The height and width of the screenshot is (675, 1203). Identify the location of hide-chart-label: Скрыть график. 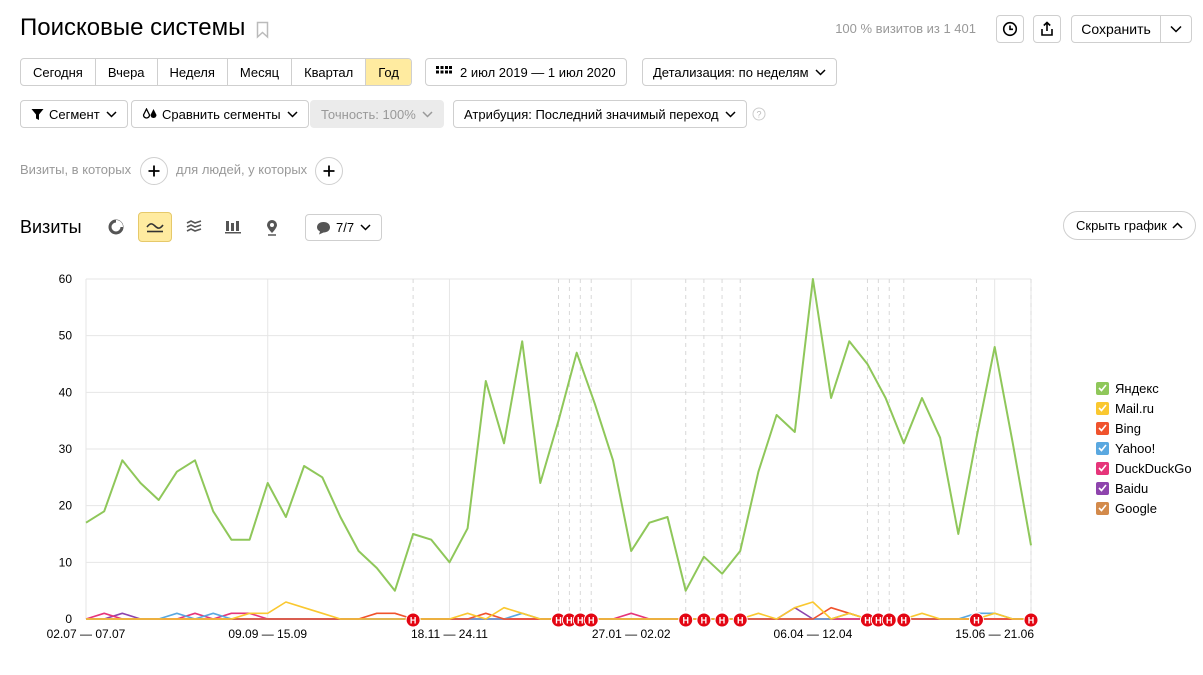
(1121, 225).